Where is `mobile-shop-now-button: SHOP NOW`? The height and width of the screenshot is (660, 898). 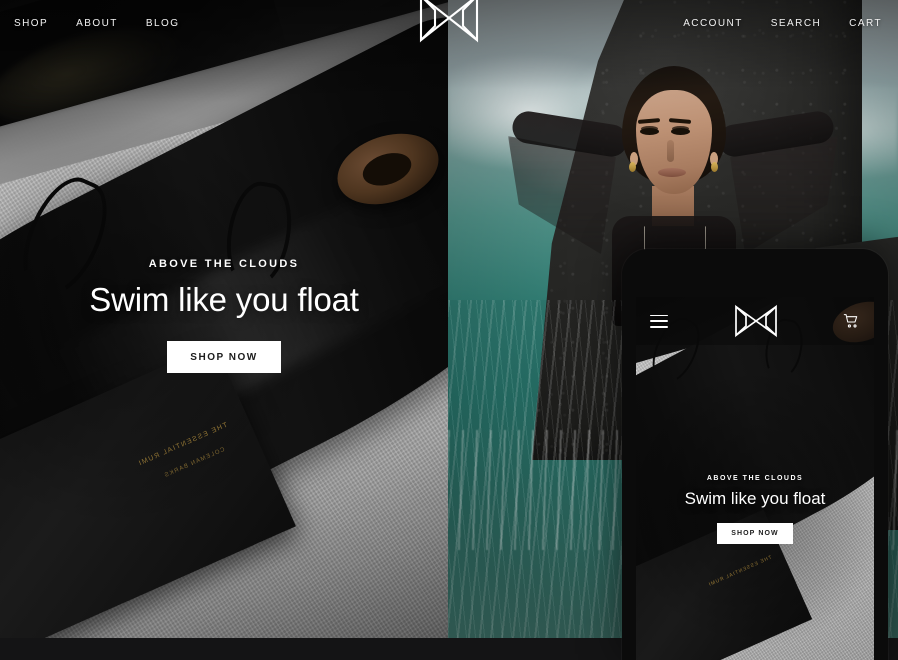
mobile-shop-now-button: SHOP NOW is located at coordinates (755, 533).